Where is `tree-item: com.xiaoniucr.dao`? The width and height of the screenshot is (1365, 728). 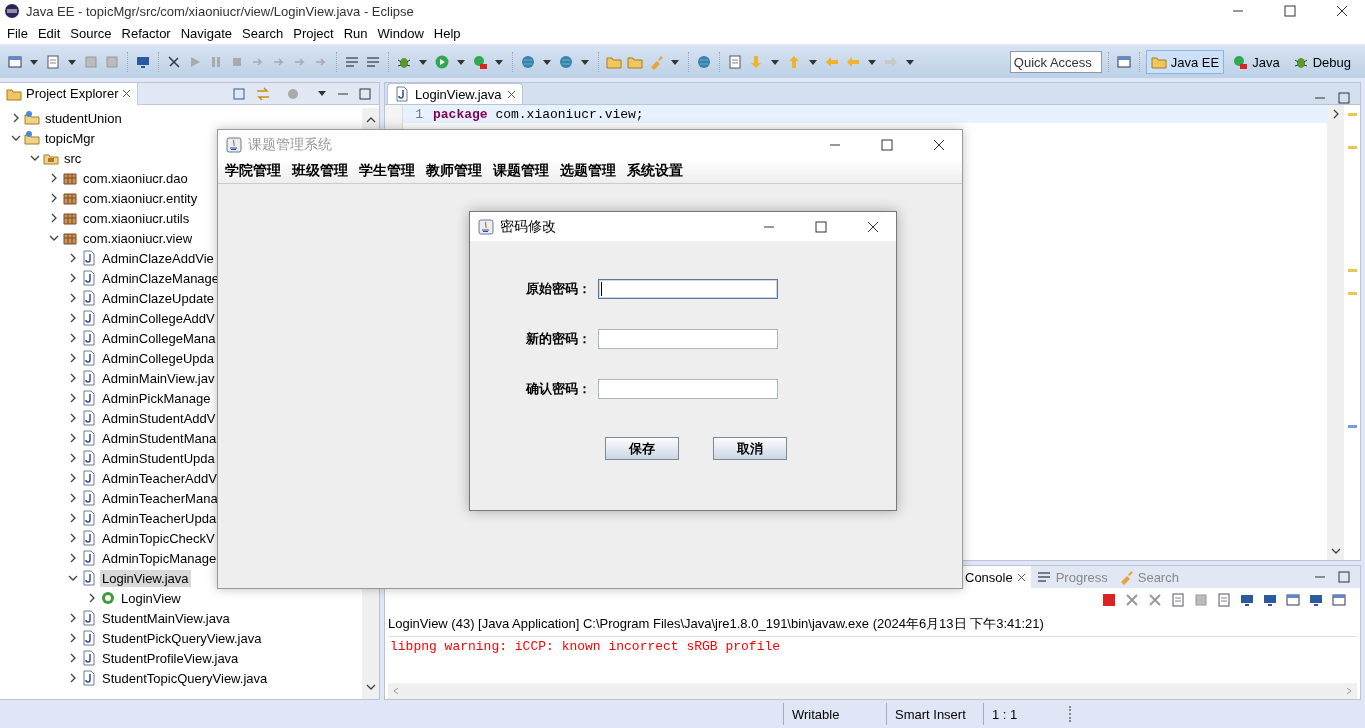
tree-item: com.xiaoniucr.dao is located at coordinates (135, 178).